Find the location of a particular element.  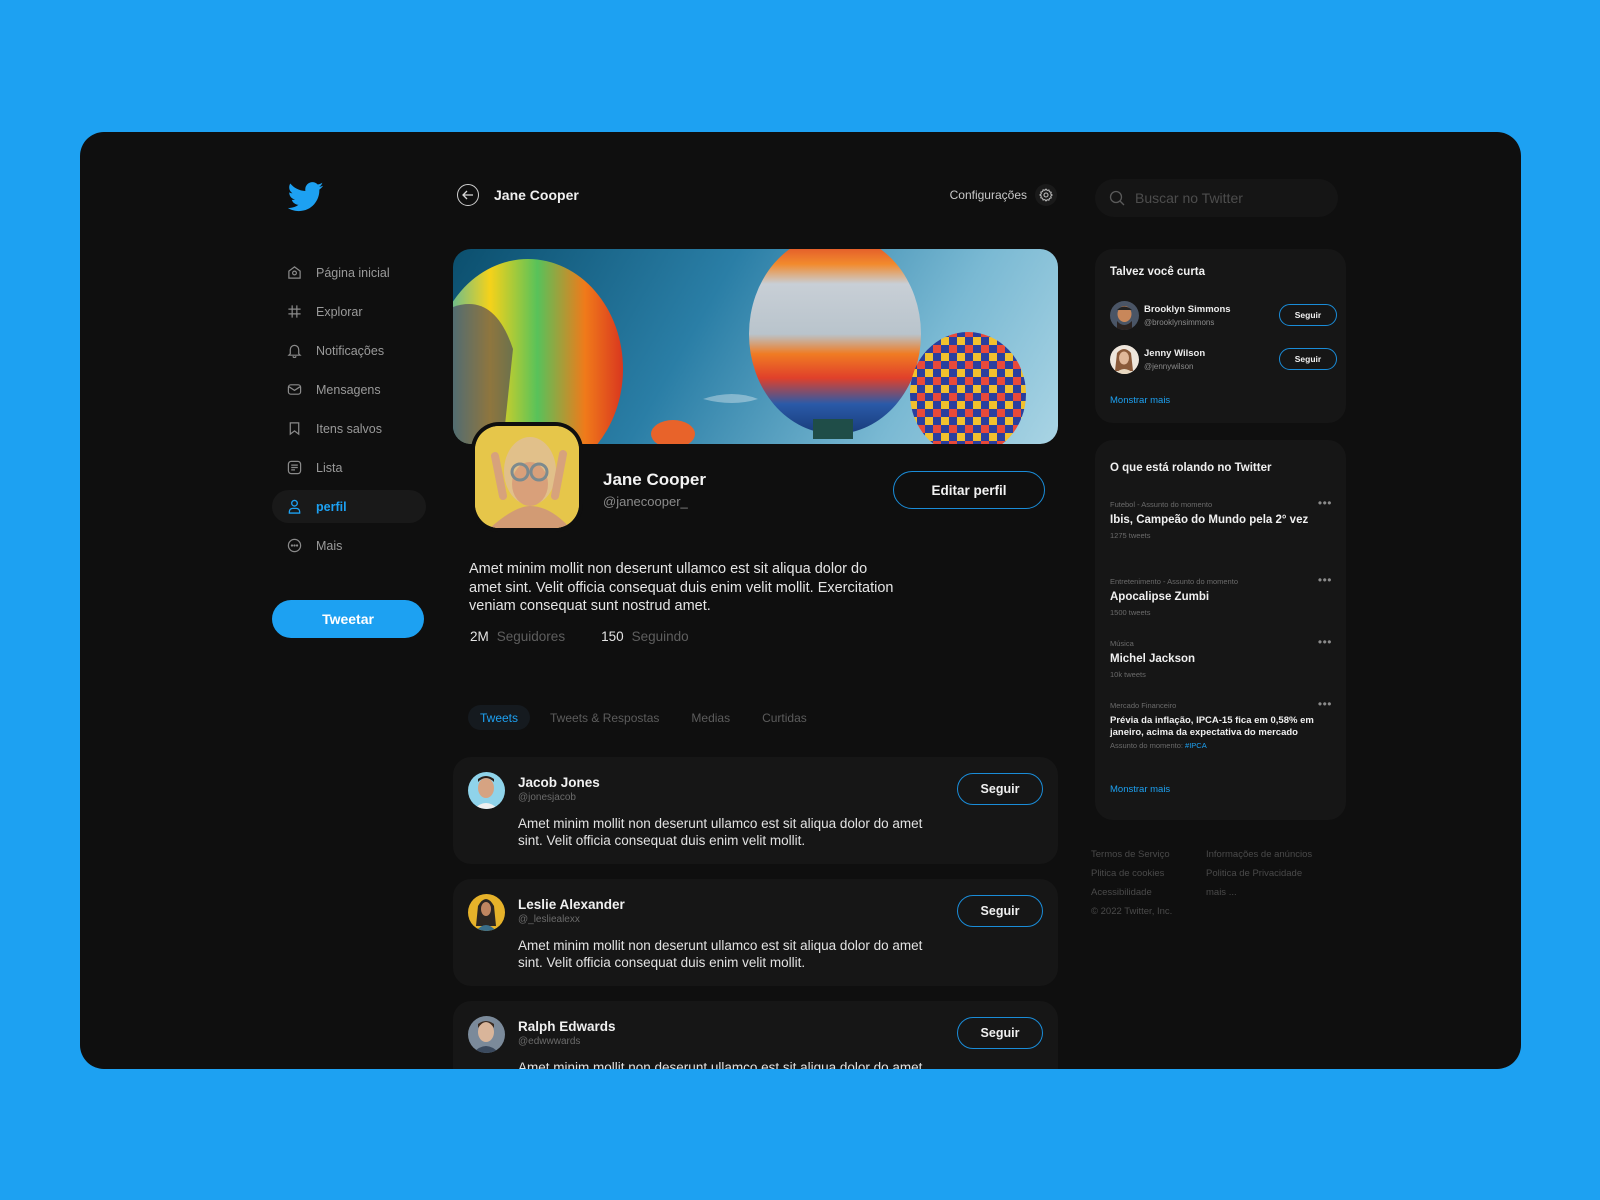

trend-title: Ibis, Campeão do Mundo pela 2° vez is located at coordinates (1209, 520).